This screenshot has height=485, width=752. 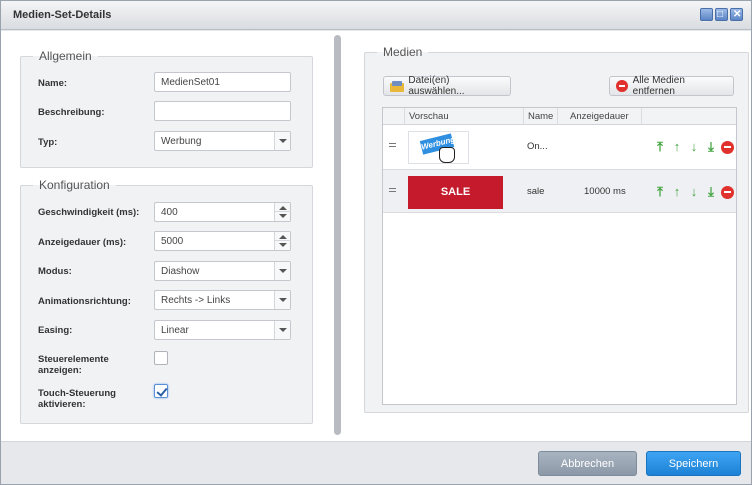 I want to click on minimize-icon: _, so click(x=706, y=17).